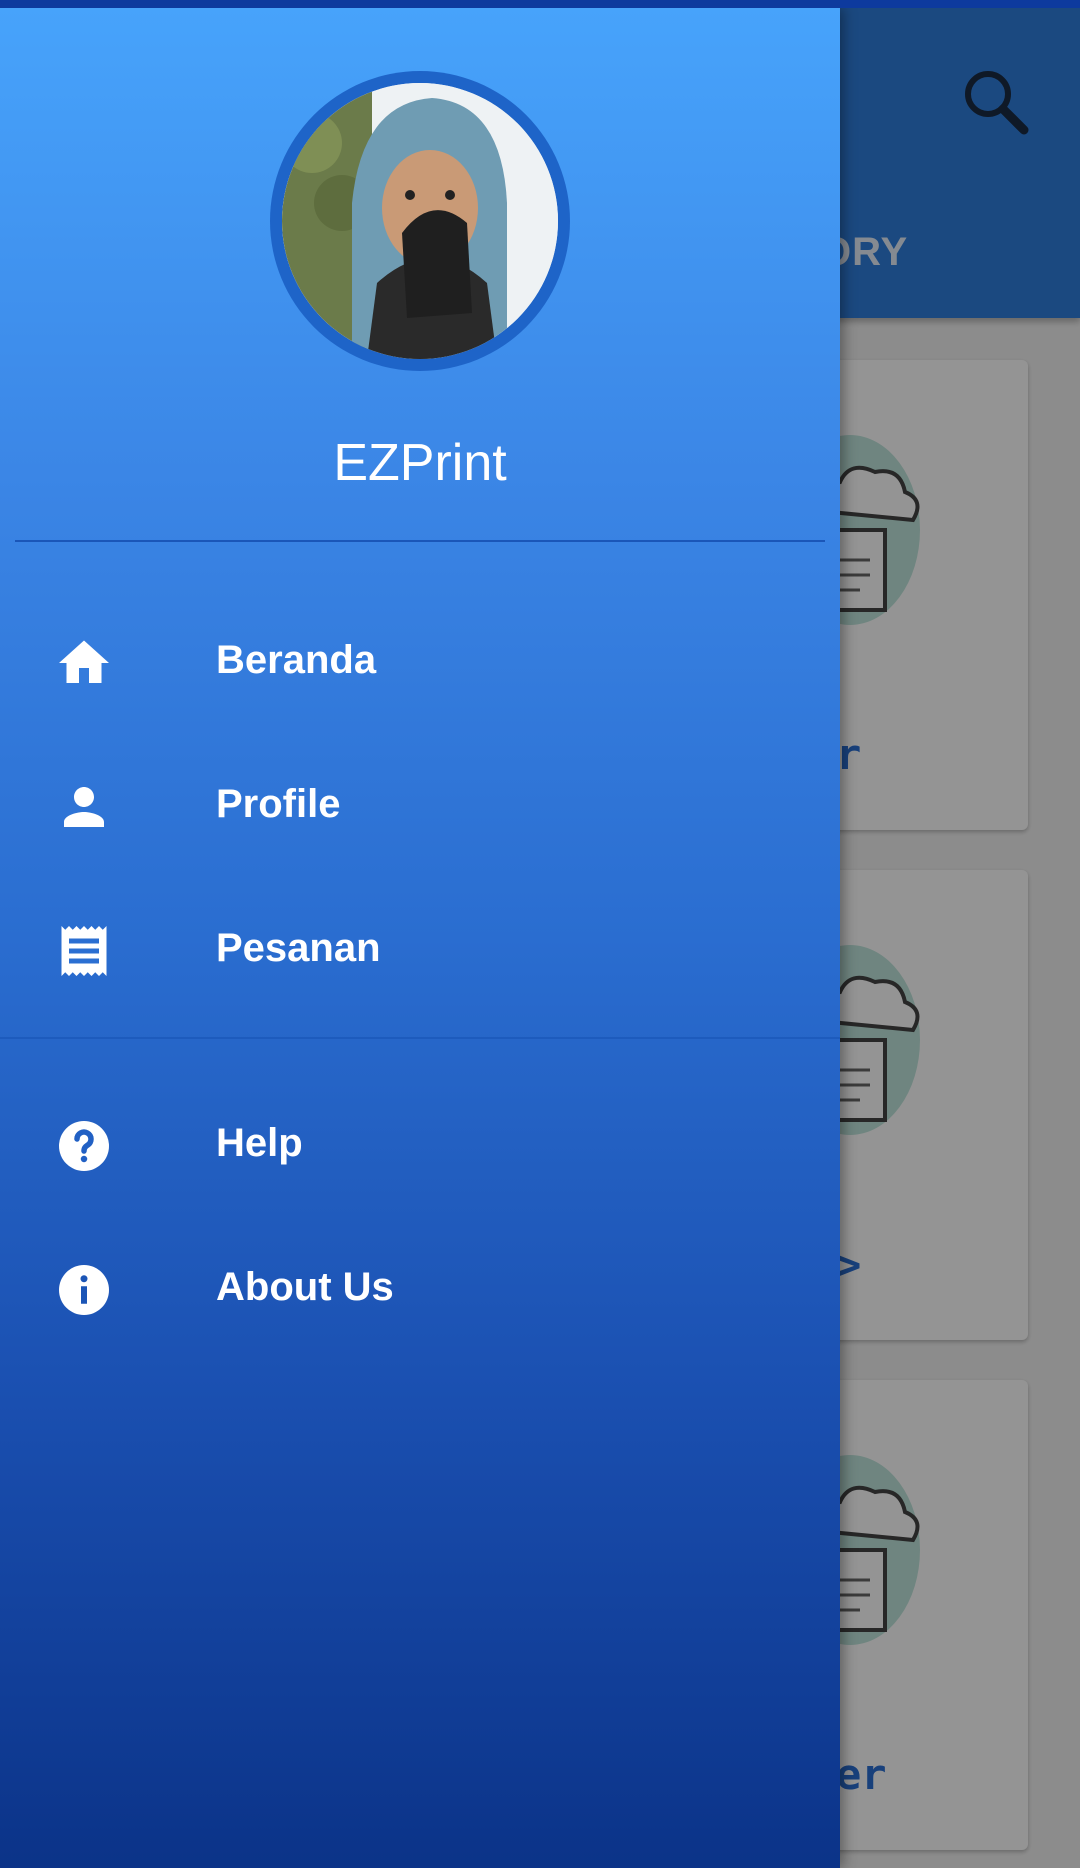 This screenshot has width=1080, height=1868. I want to click on avatar-ring, so click(420, 221).